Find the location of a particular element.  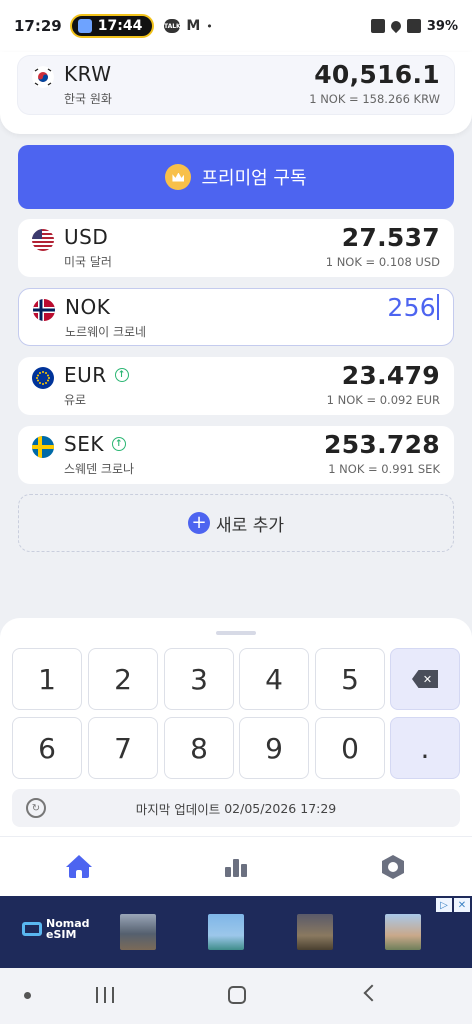

ad-close-icon: ✕ is located at coordinates (462, 905).